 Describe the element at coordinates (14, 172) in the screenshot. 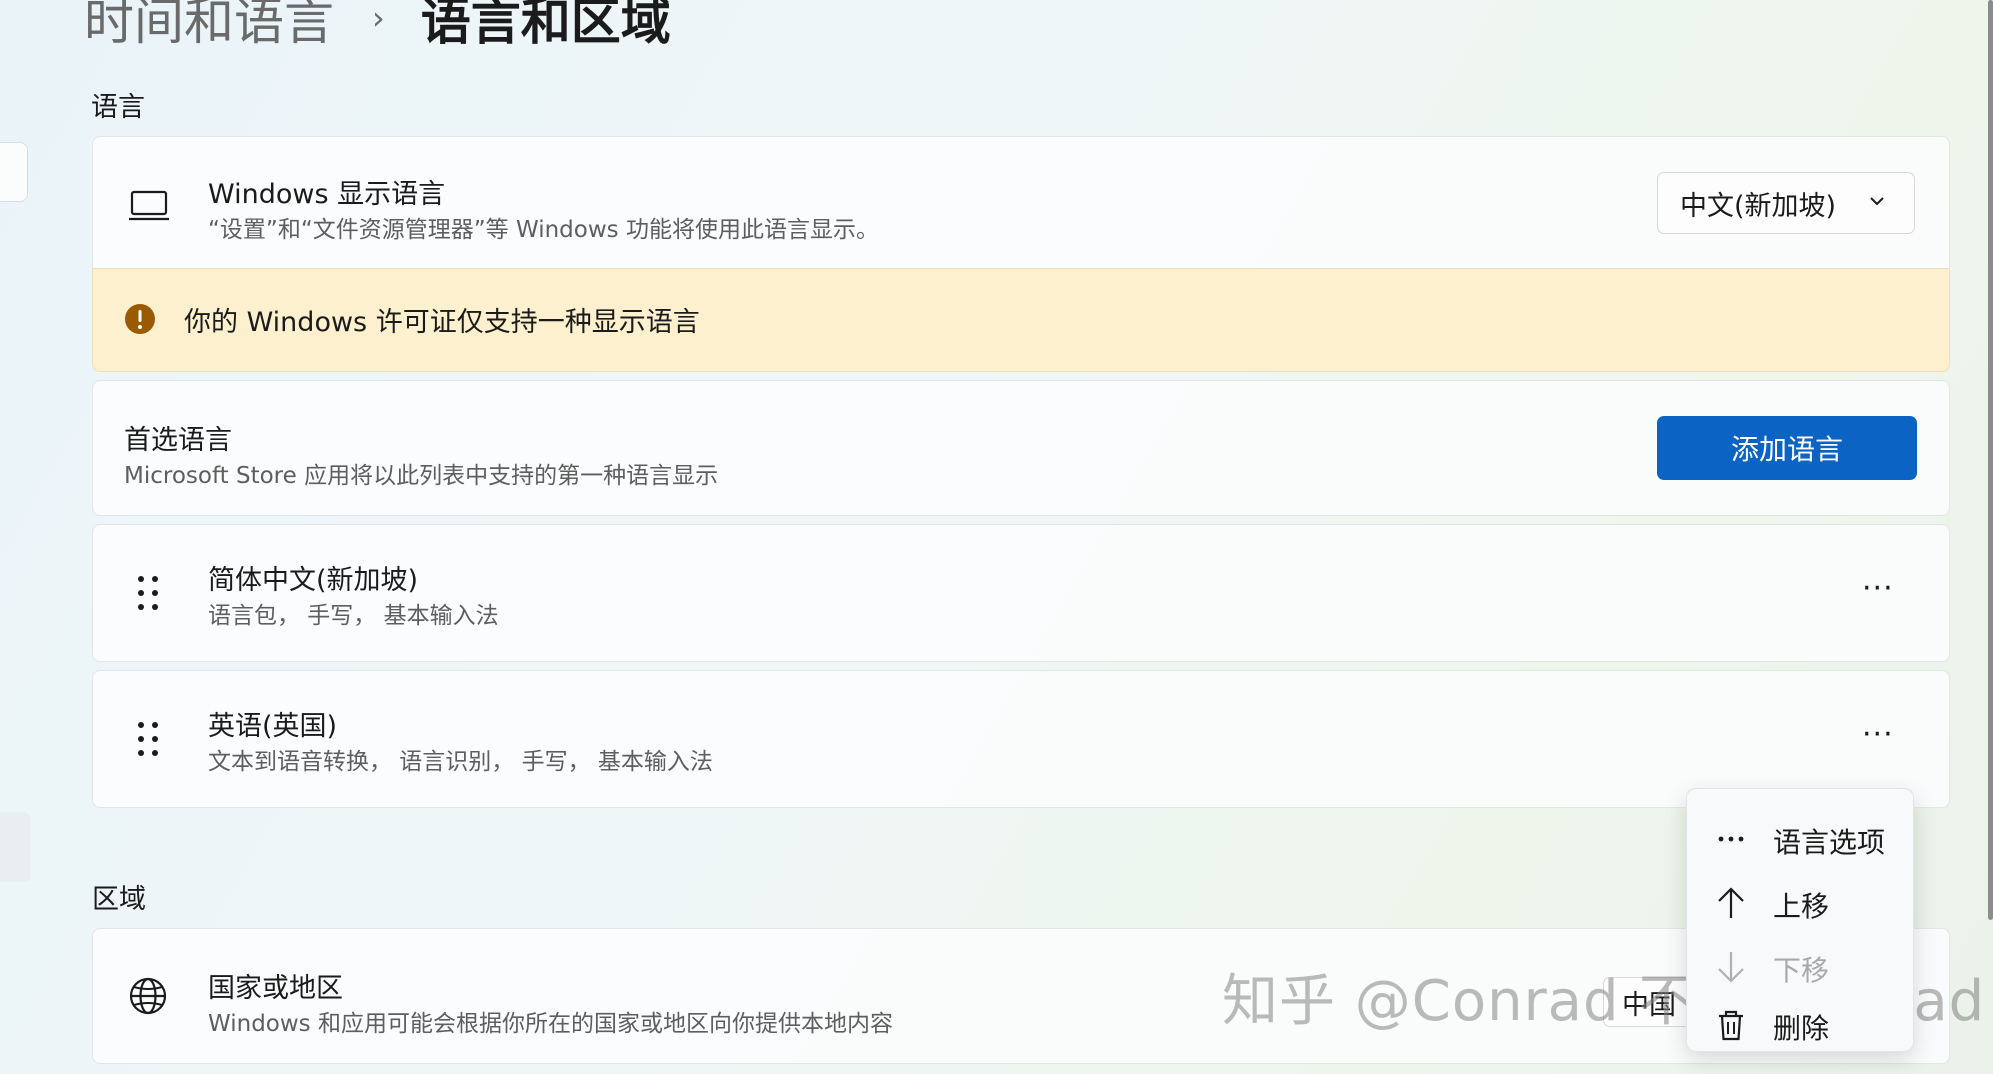

I see `nav-back-stub` at that location.